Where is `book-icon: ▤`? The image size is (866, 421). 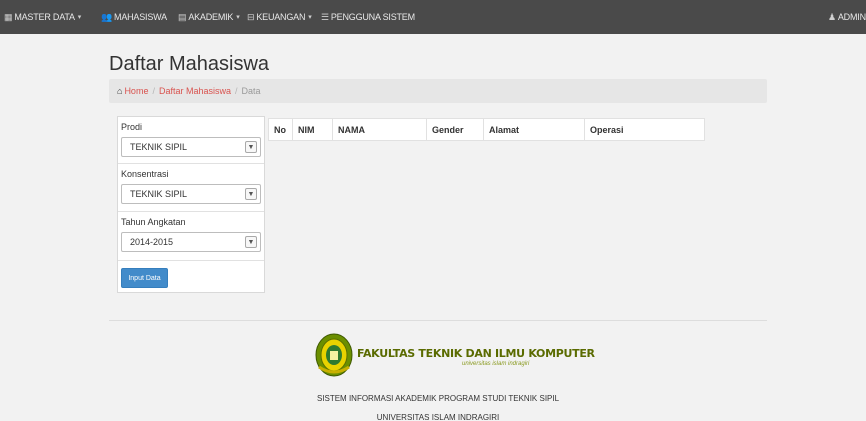 book-icon: ▤ is located at coordinates (182, 16).